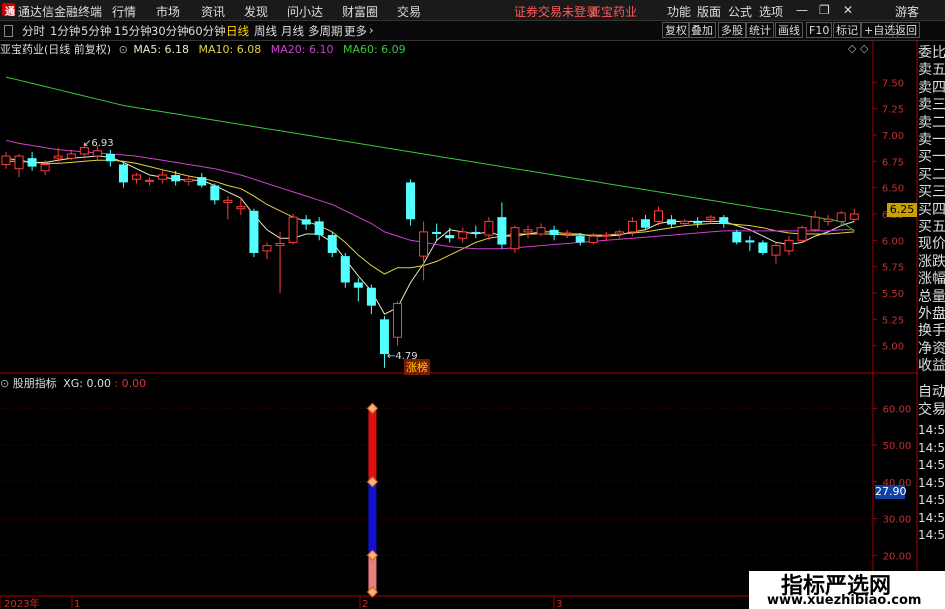  Describe the element at coordinates (931, 297) in the screenshot. I see `quote-panel-item: 总量` at that location.